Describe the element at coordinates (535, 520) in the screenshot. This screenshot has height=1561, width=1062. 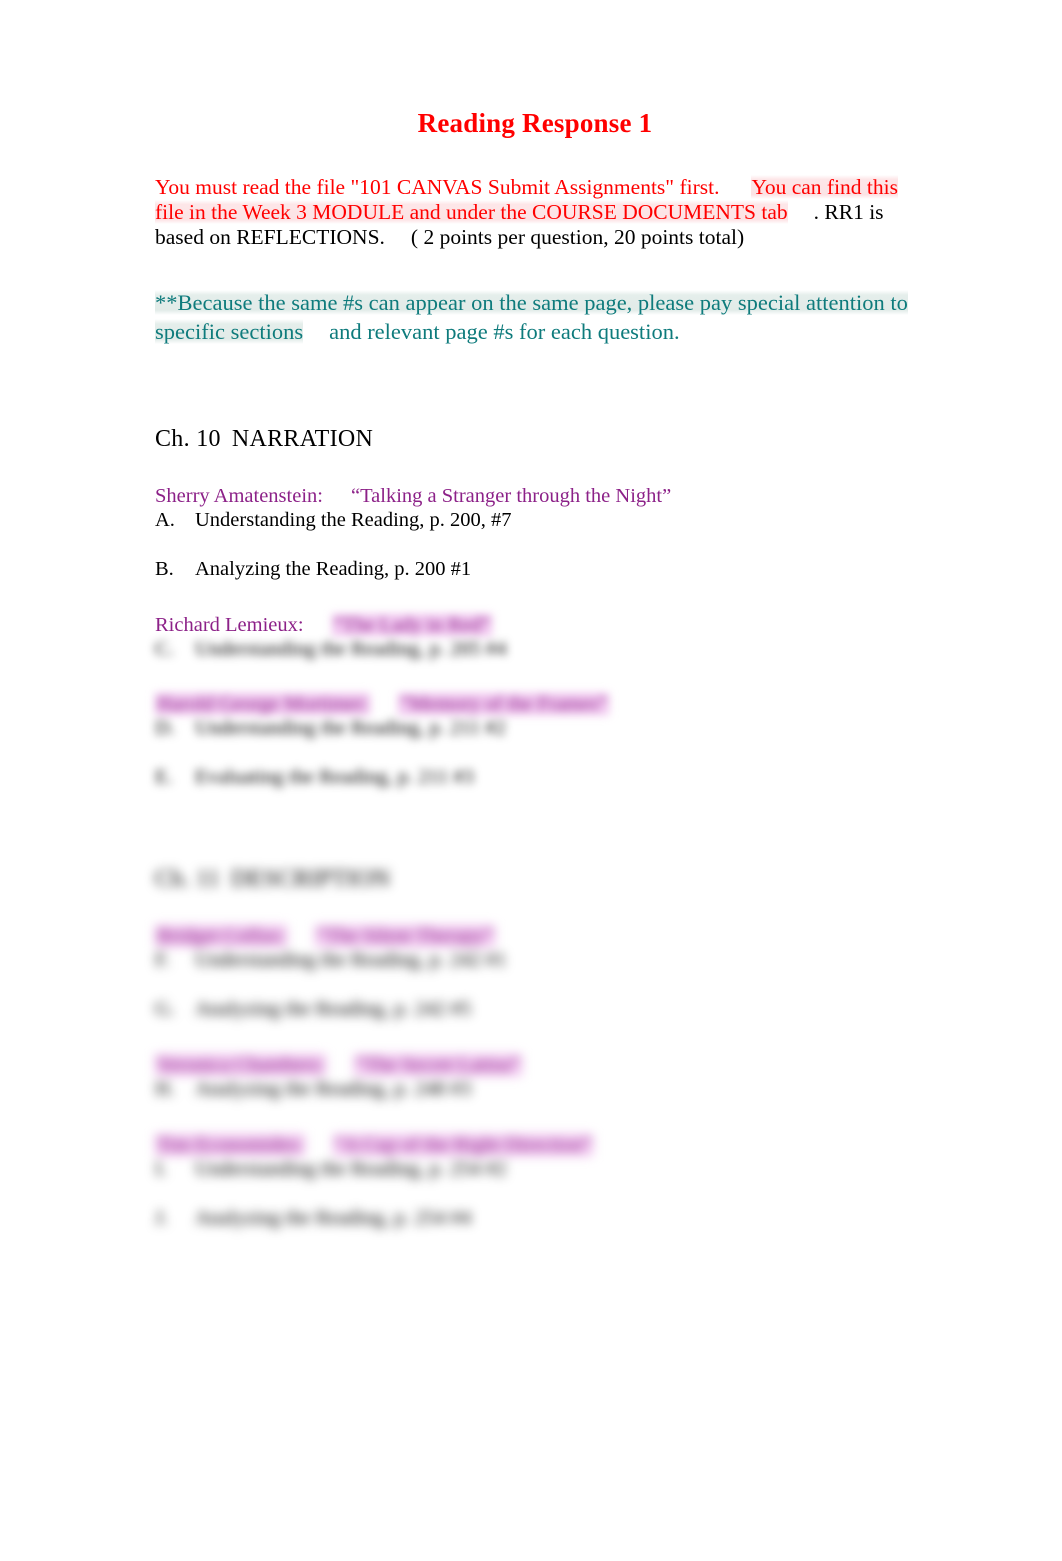
I see `question-item: A. Understanding the Reading, p. 200, #7` at that location.